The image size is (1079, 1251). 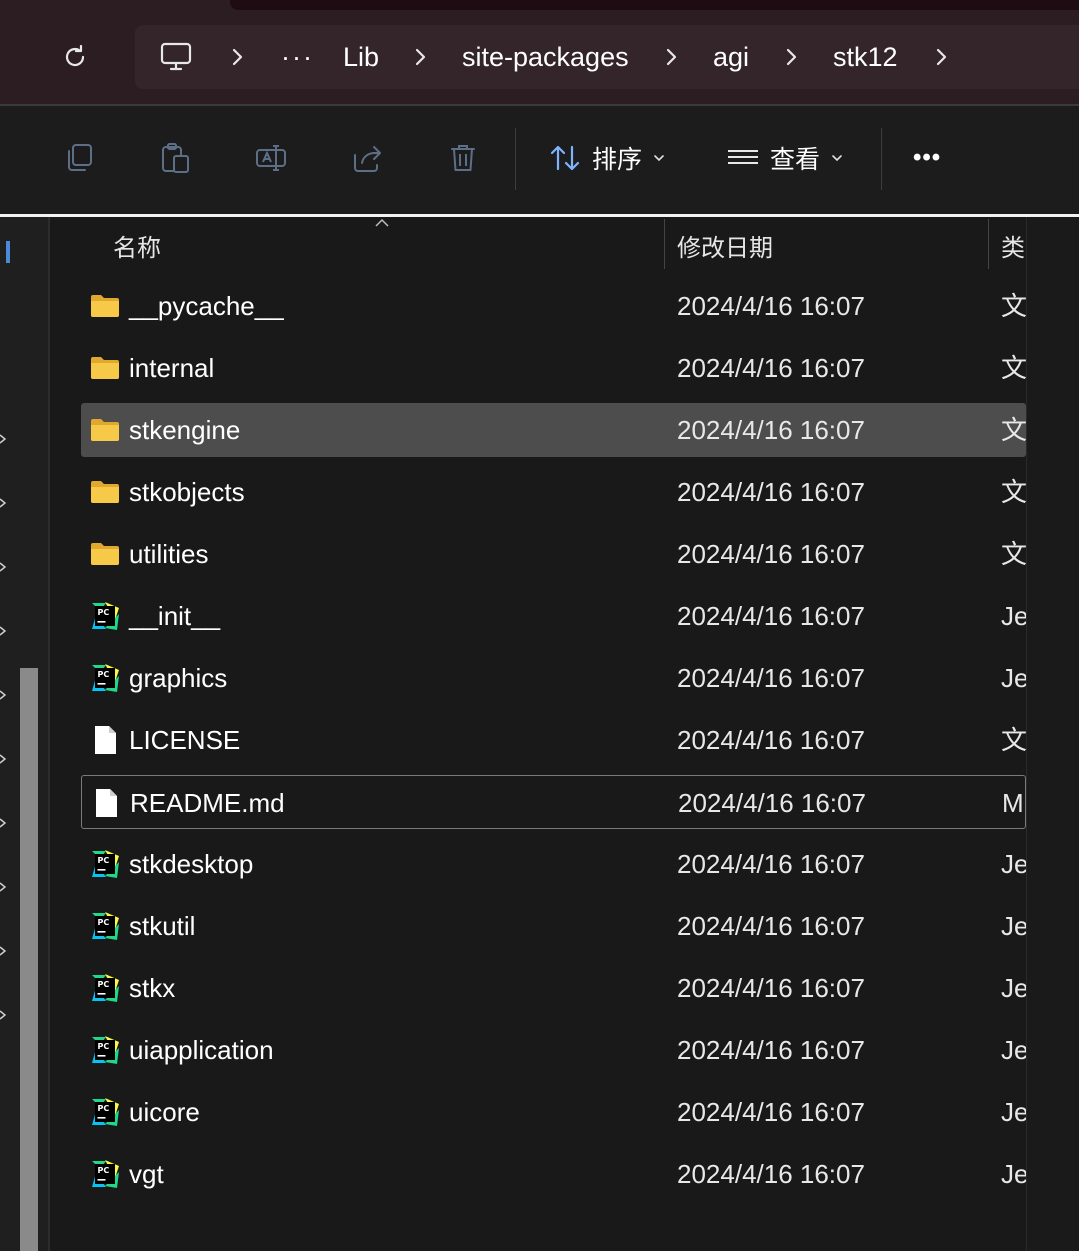 I want to click on breadcrumb-lib: Lib, so click(x=361, y=57).